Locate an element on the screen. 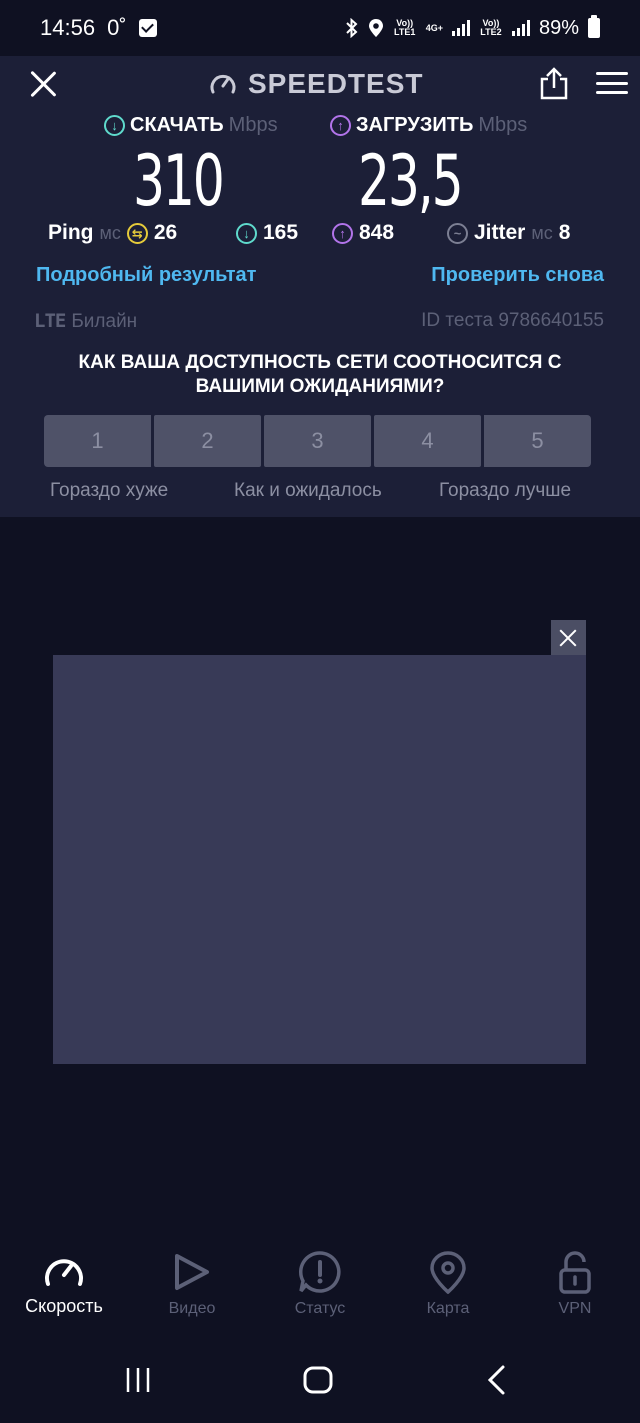 The height and width of the screenshot is (1423, 640). back-icon is located at coordinates (497, 1380).